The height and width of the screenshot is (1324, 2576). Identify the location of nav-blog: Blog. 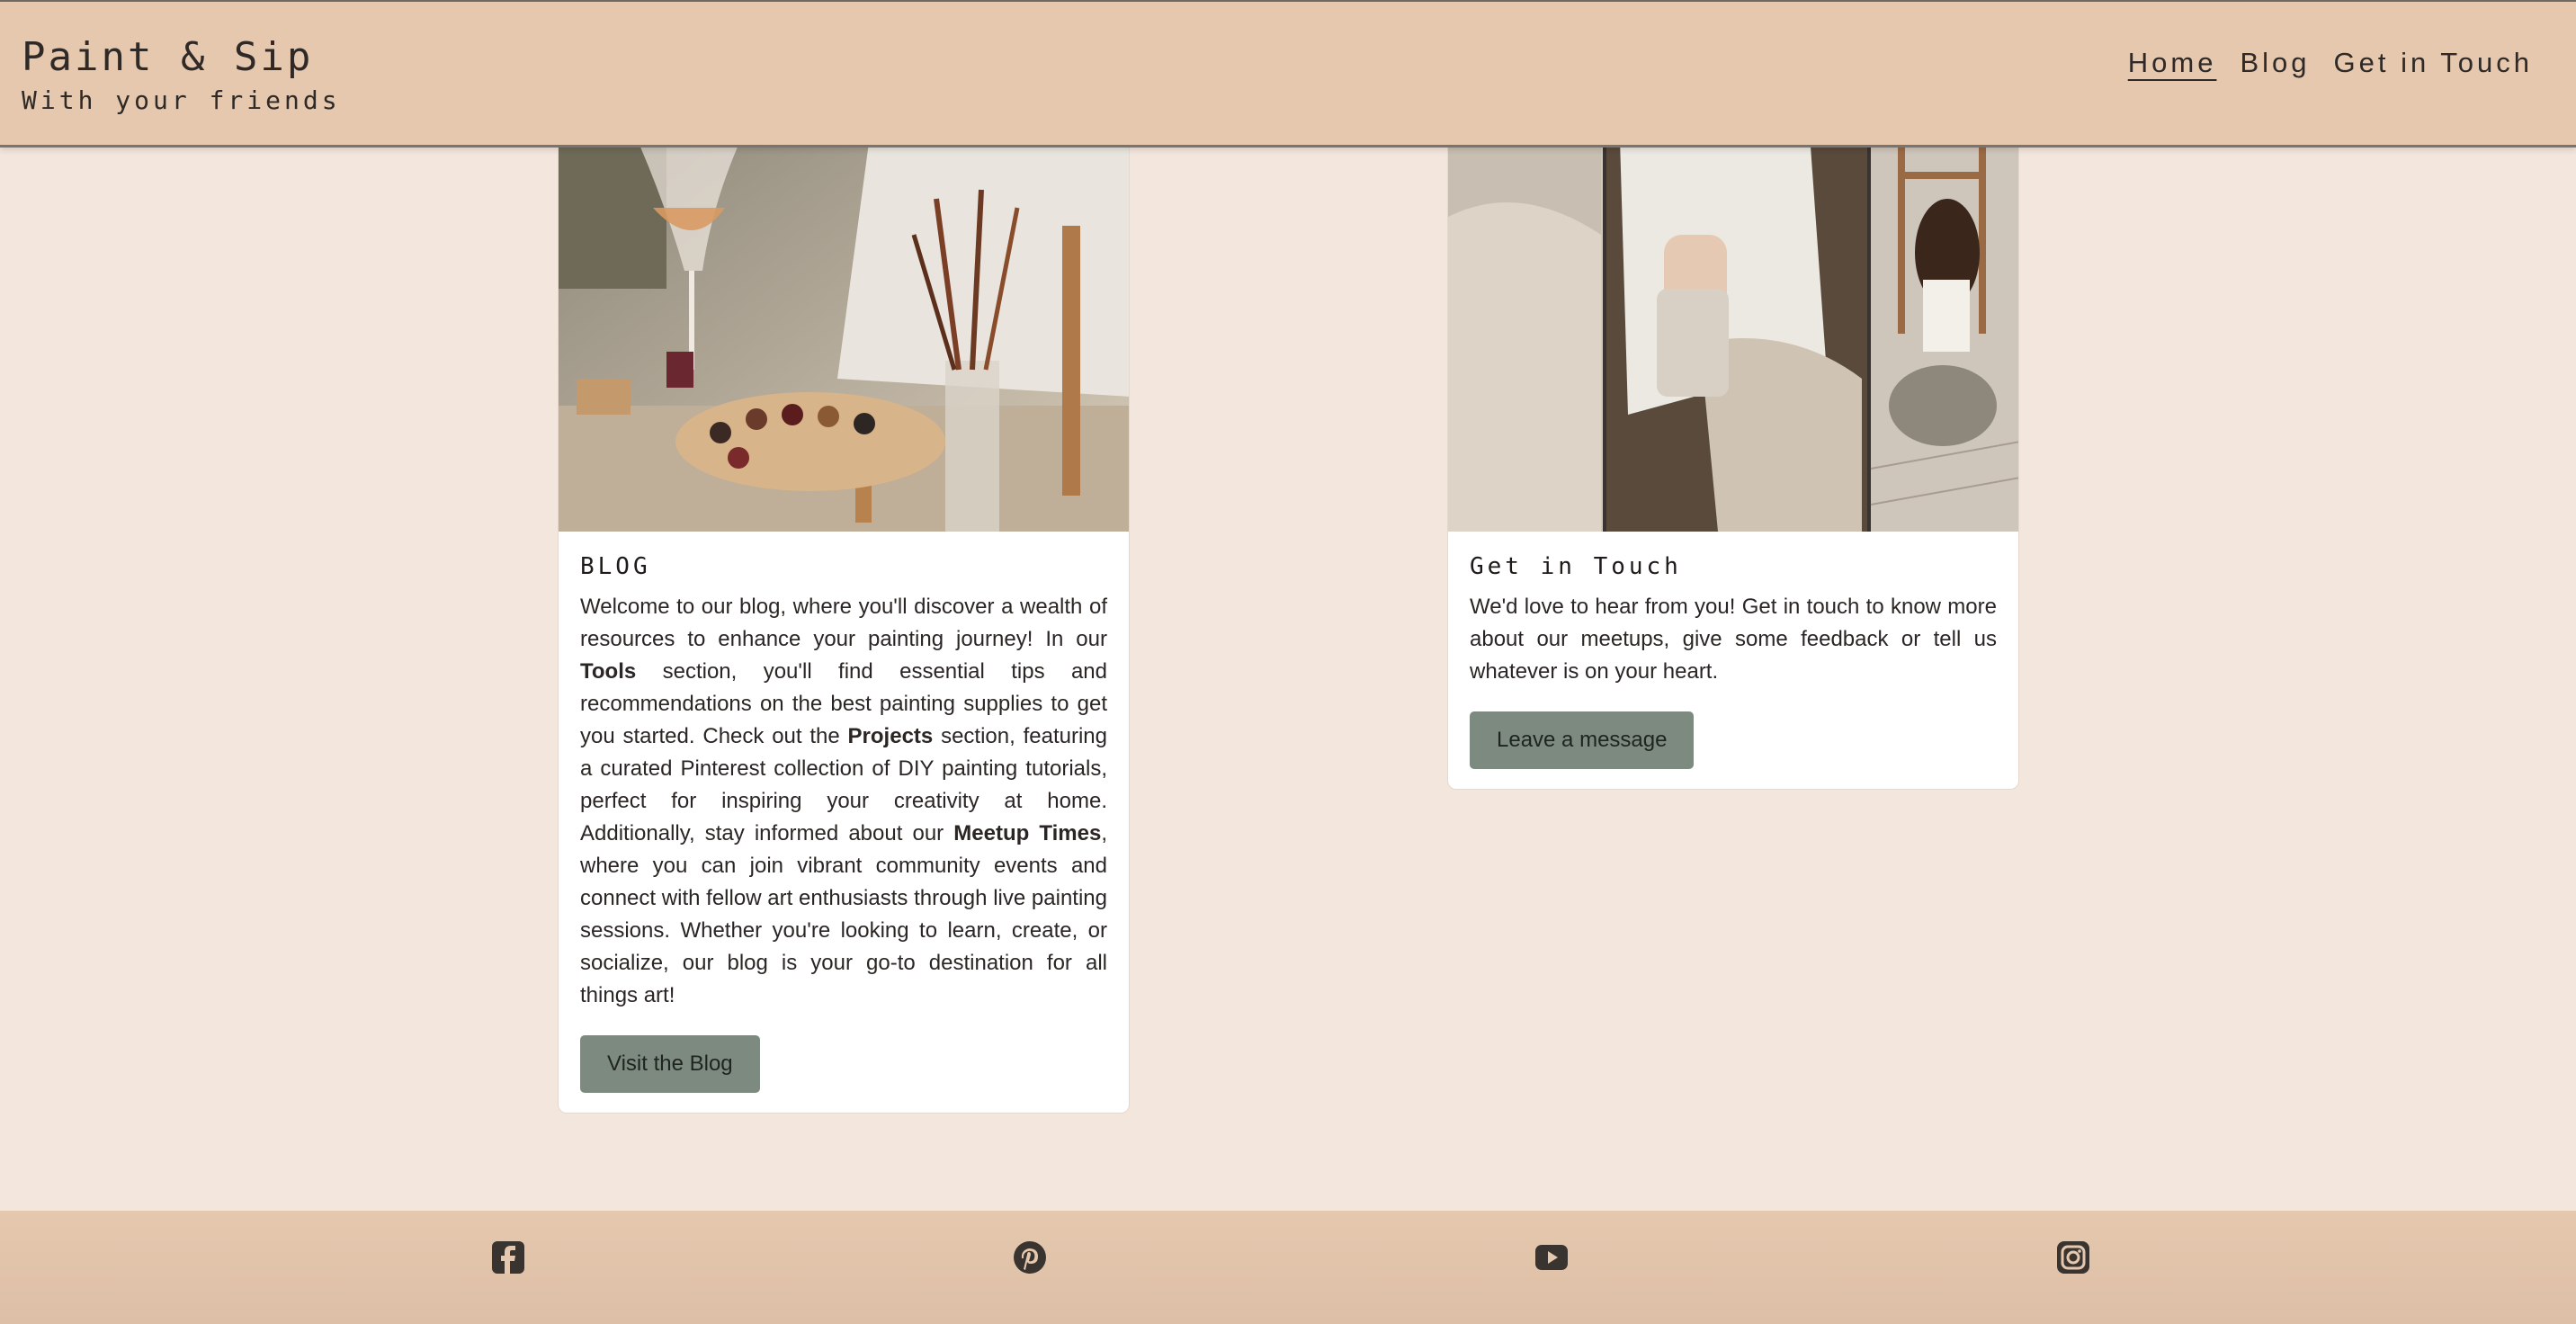
(2275, 63).